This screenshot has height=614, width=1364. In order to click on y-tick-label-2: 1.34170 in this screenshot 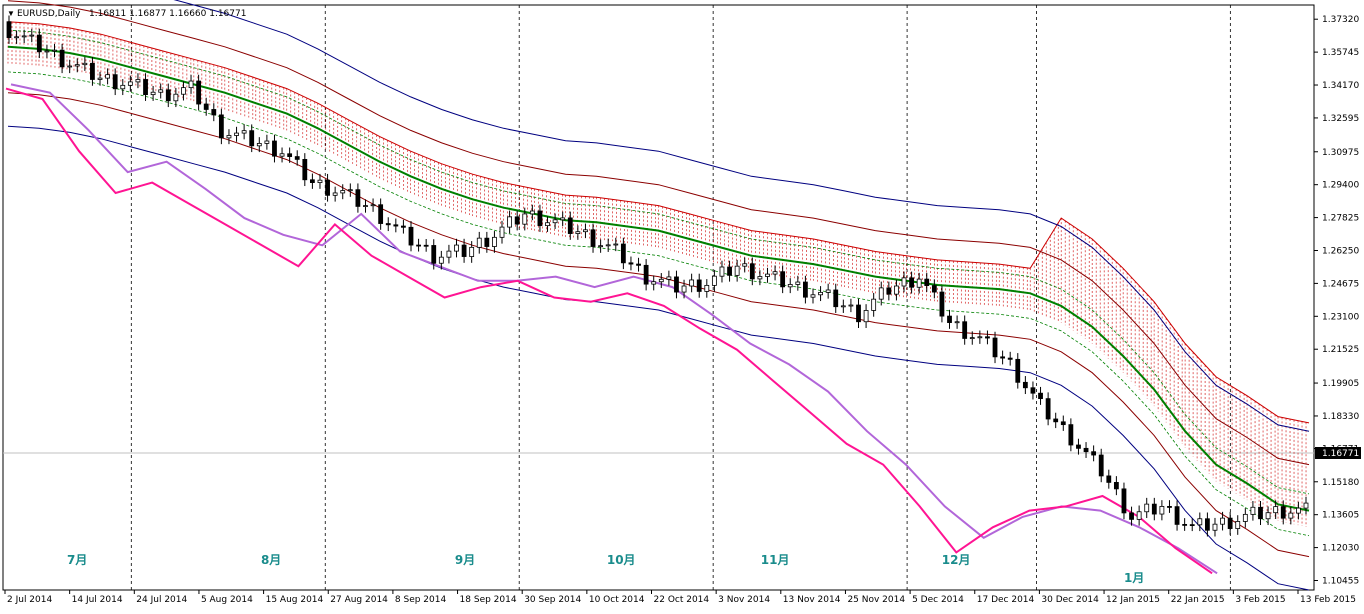, I will do `click(1340, 86)`.